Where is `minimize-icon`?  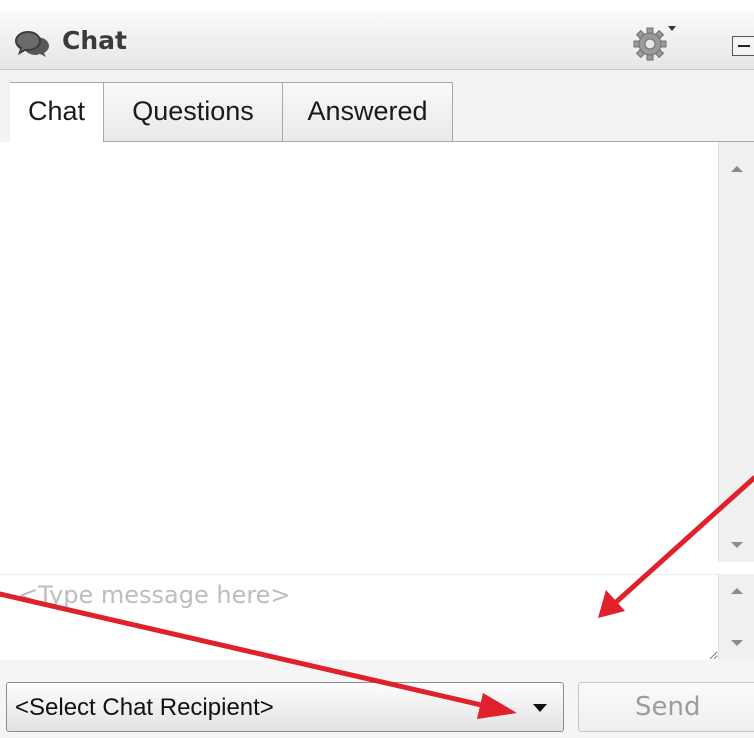 minimize-icon is located at coordinates (743, 46).